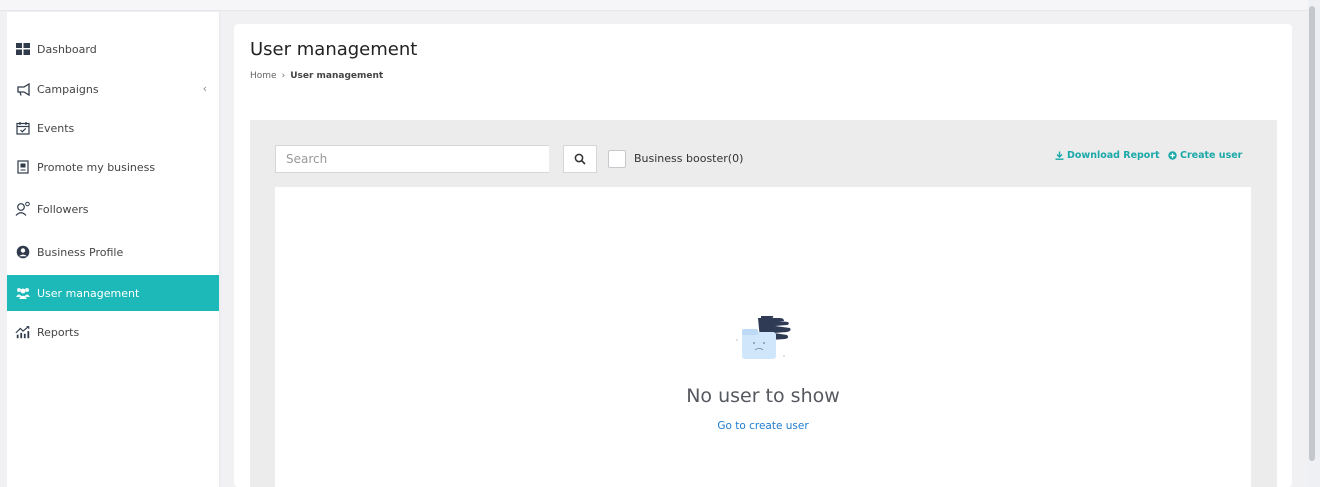 This screenshot has height=487, width=1320. Describe the element at coordinates (68, 89) in the screenshot. I see `sidebar-item-label: Campaigns` at that location.